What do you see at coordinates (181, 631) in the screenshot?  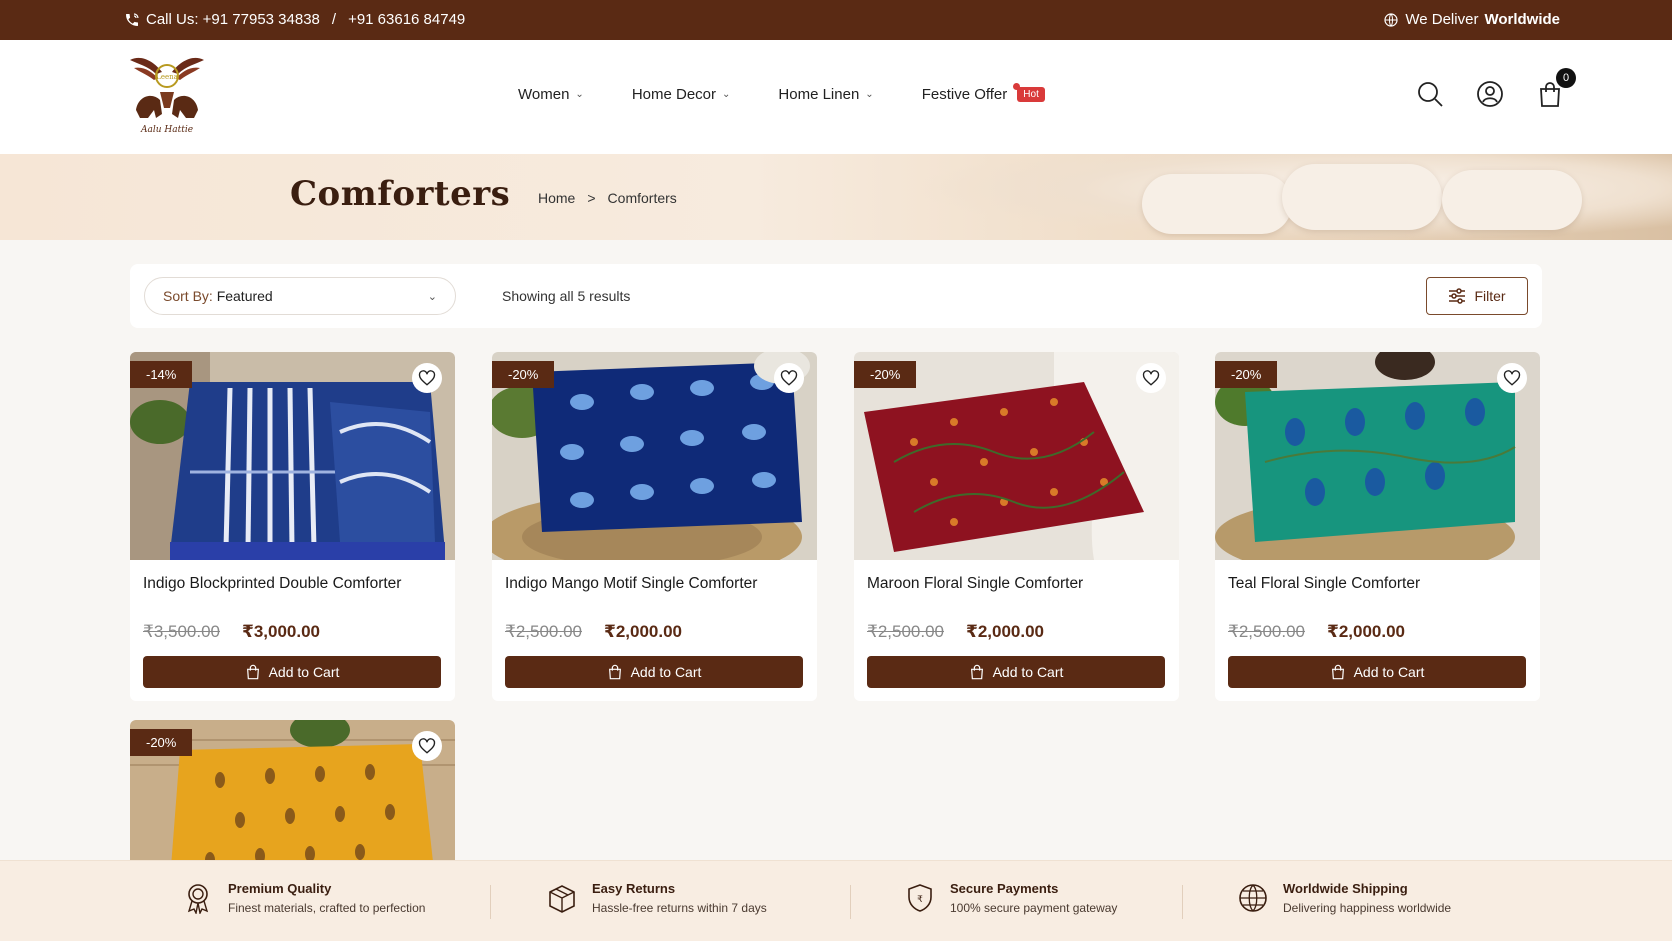 I see `old-price: ₹3,500.00` at bounding box center [181, 631].